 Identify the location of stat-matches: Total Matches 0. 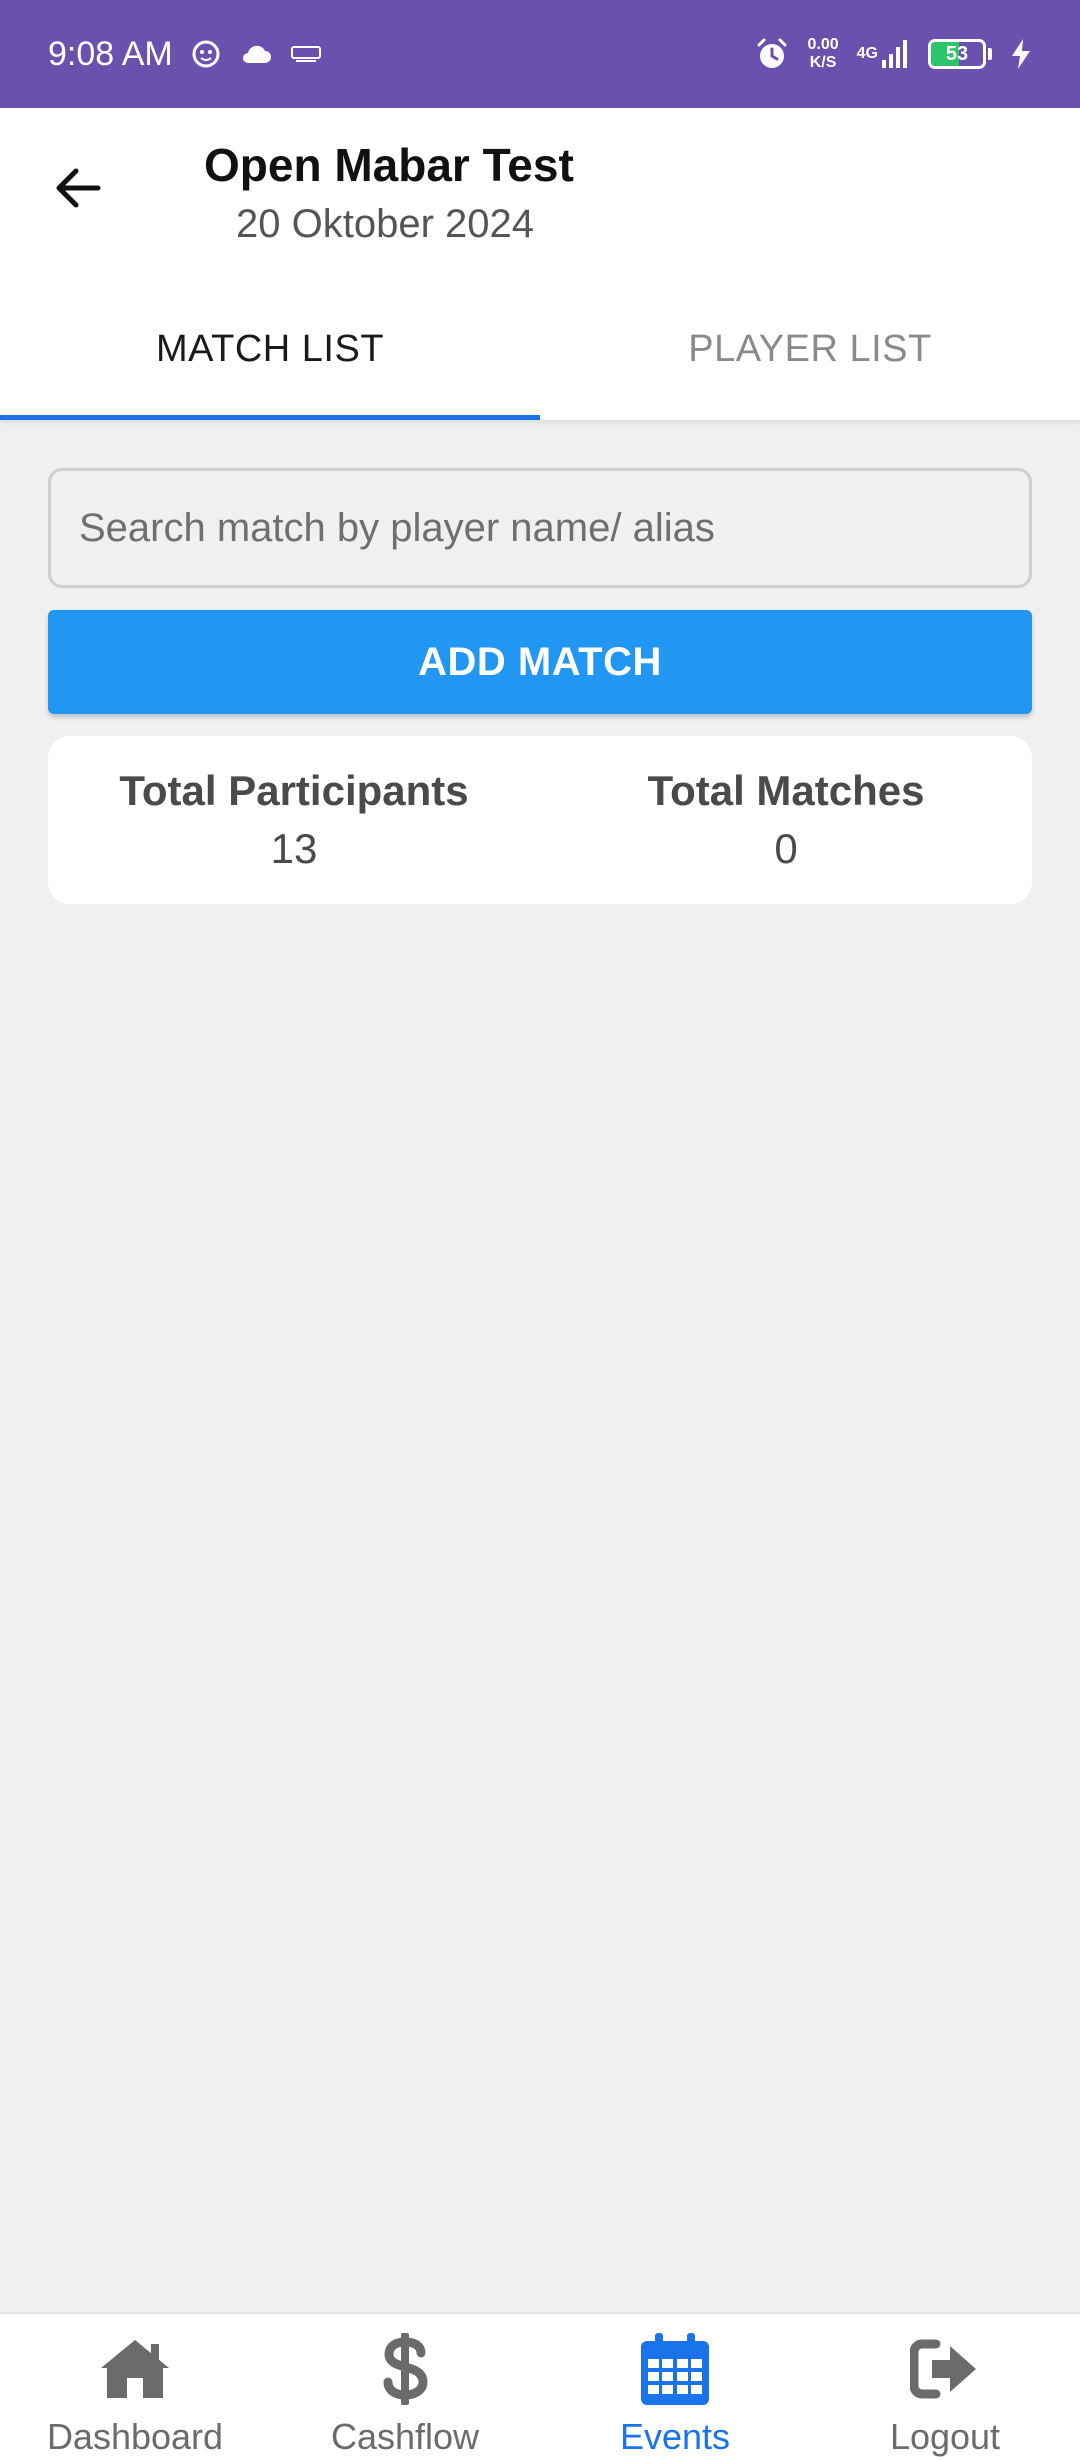
(786, 820).